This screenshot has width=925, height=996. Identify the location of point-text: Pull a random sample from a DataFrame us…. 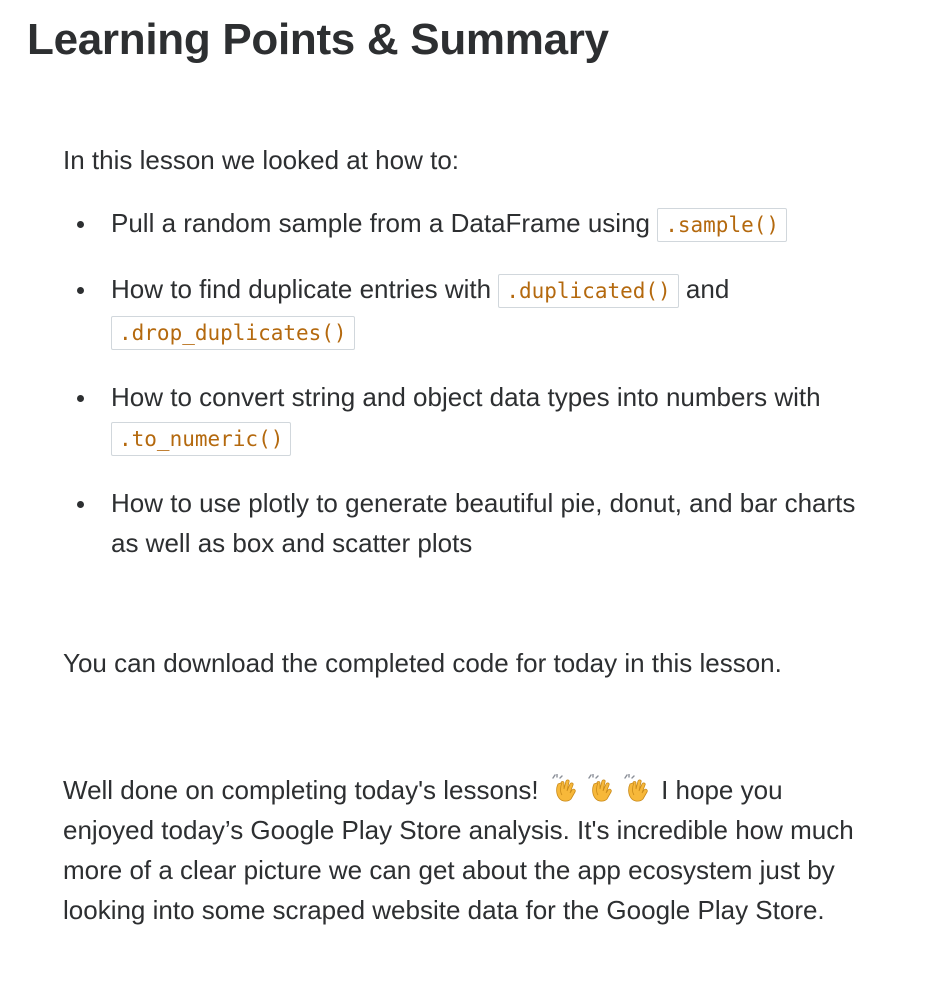
(384, 223).